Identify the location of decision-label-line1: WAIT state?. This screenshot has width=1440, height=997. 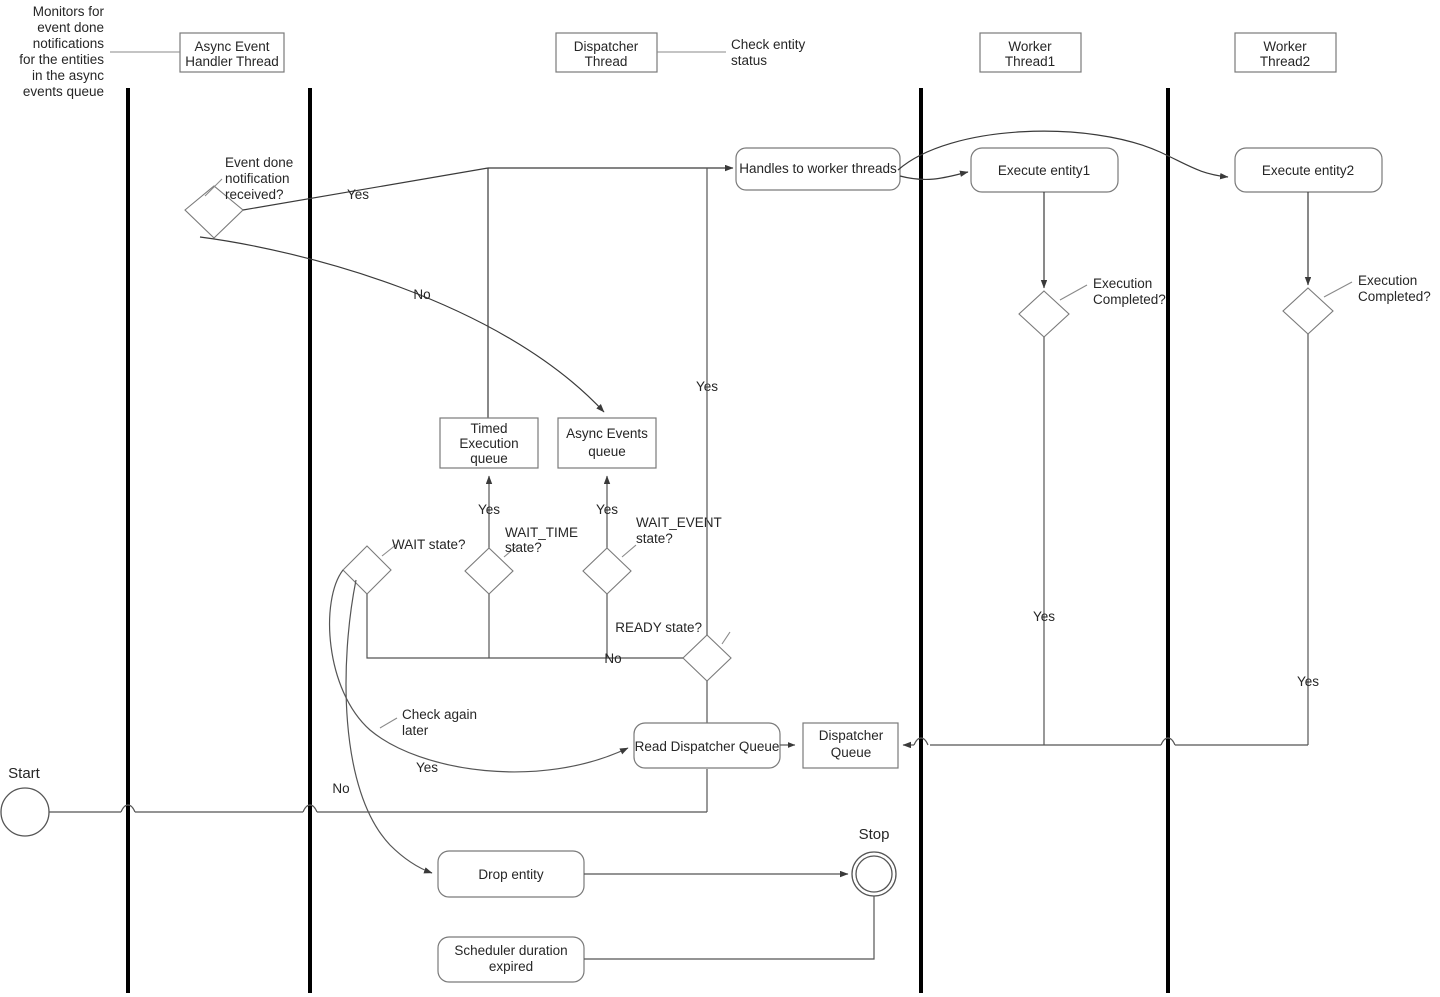
(429, 544).